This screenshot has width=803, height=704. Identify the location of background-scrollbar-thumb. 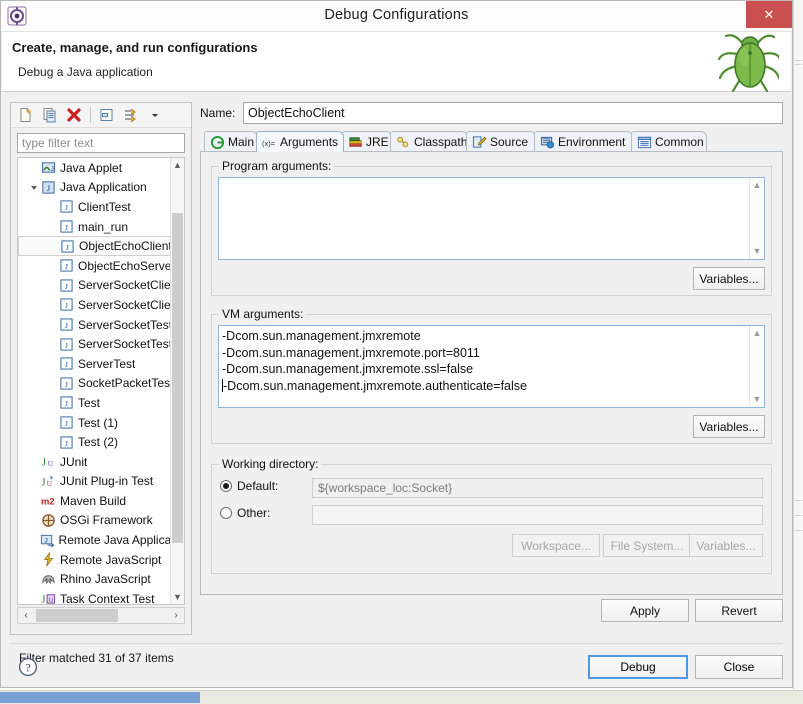
(100, 697).